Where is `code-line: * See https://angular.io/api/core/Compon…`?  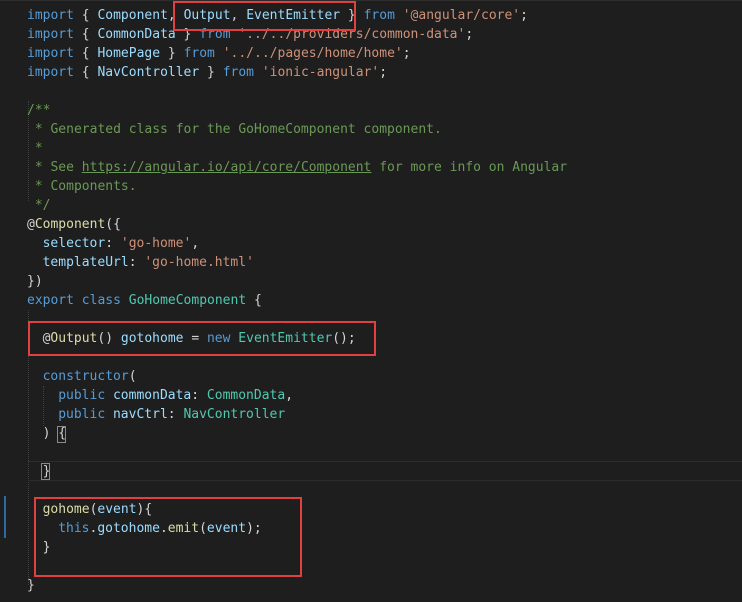 code-line: * See https://angular.io/api/core/Compon… is located at coordinates (371, 167).